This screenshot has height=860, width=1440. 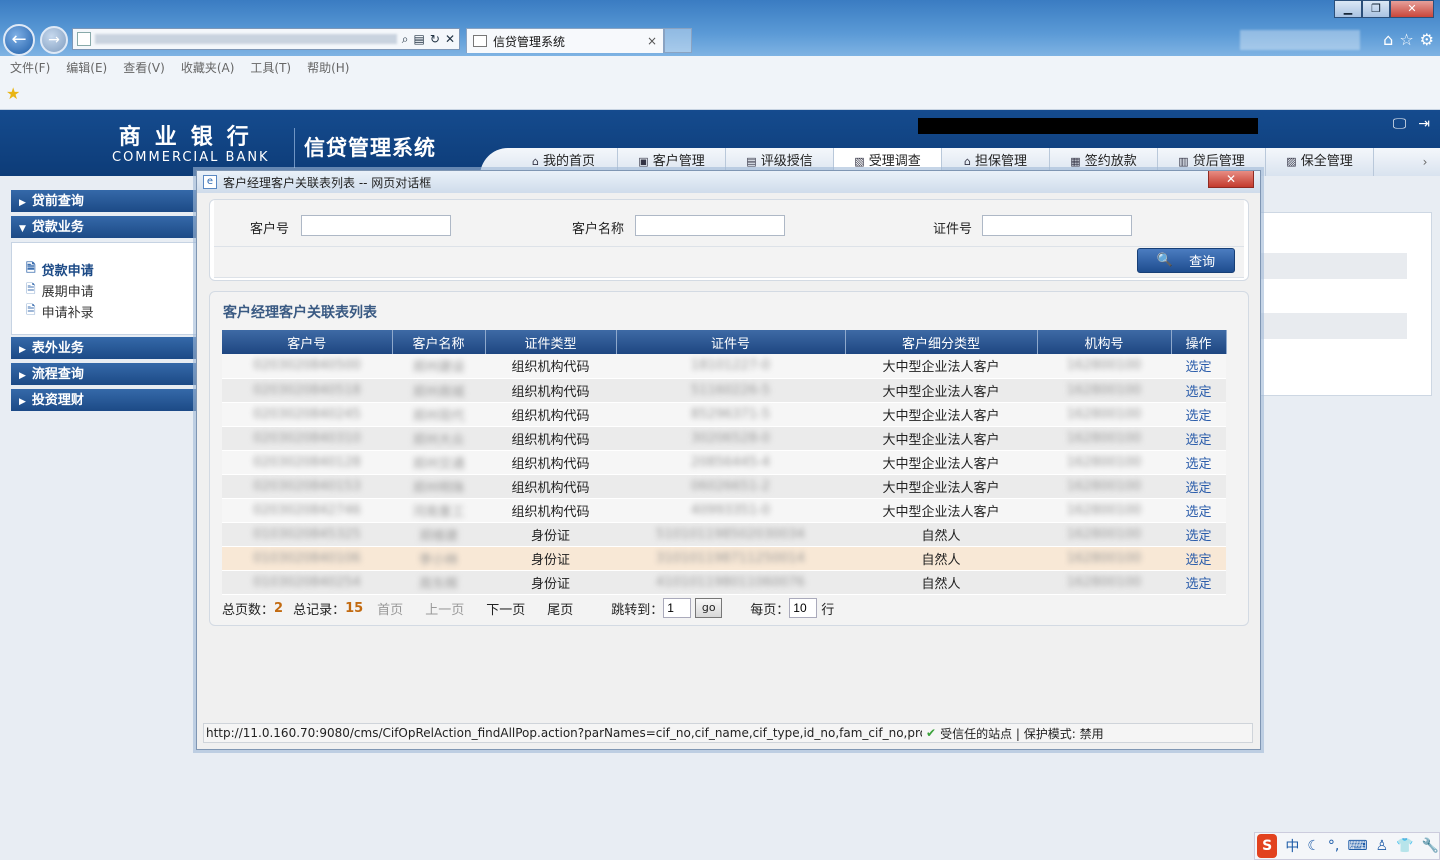 I want to click on desktop-icon: 🖵, so click(x=1400, y=124).